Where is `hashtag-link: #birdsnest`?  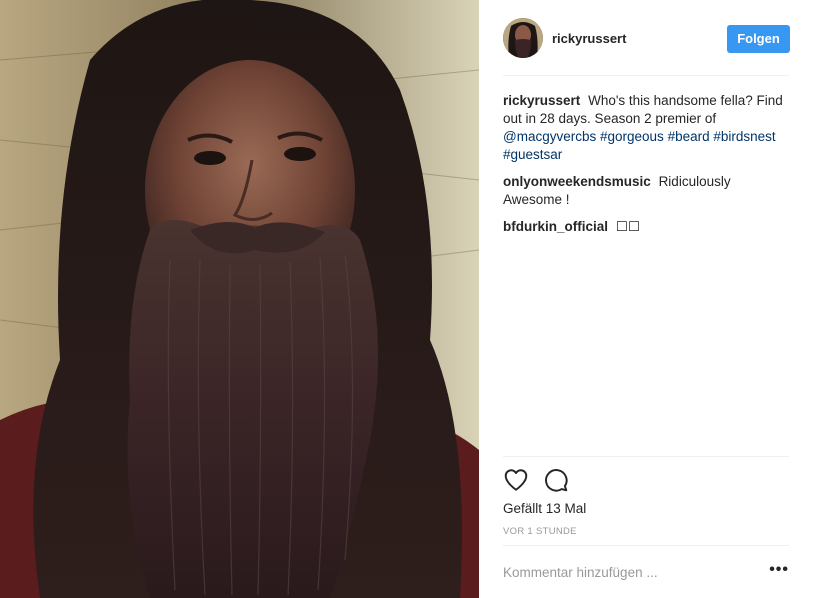 hashtag-link: #birdsnest is located at coordinates (744, 136).